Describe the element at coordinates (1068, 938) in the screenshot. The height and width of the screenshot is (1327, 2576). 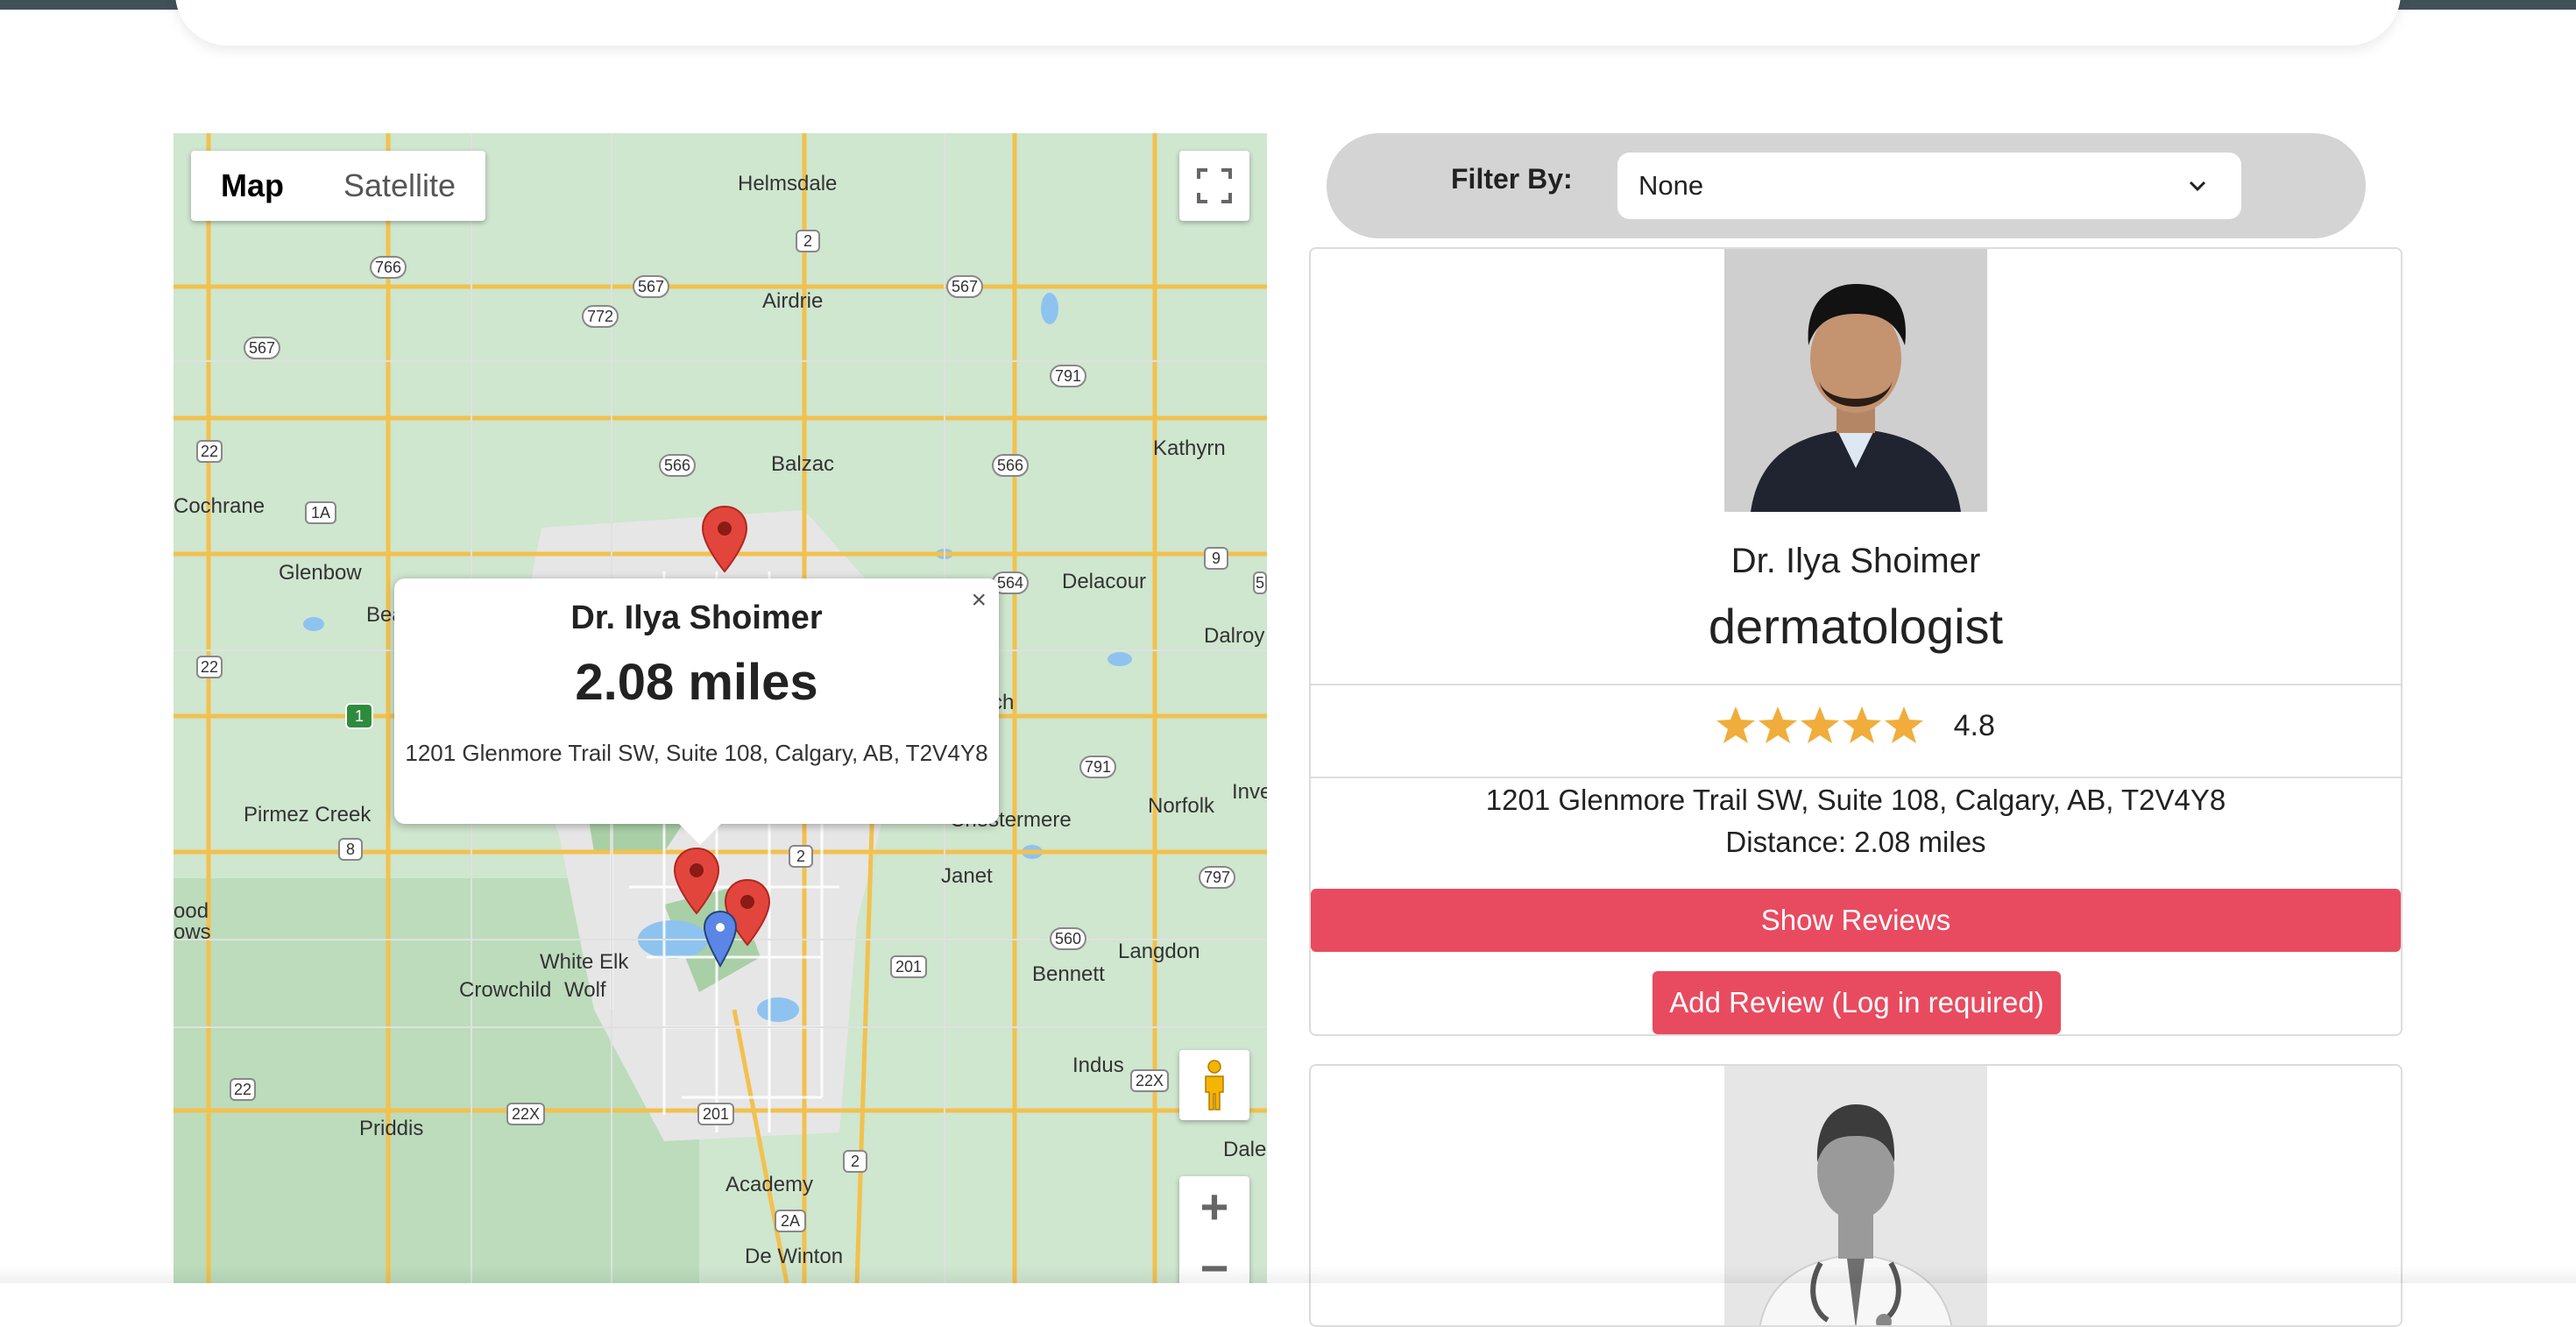
I see `road-shield: 560` at that location.